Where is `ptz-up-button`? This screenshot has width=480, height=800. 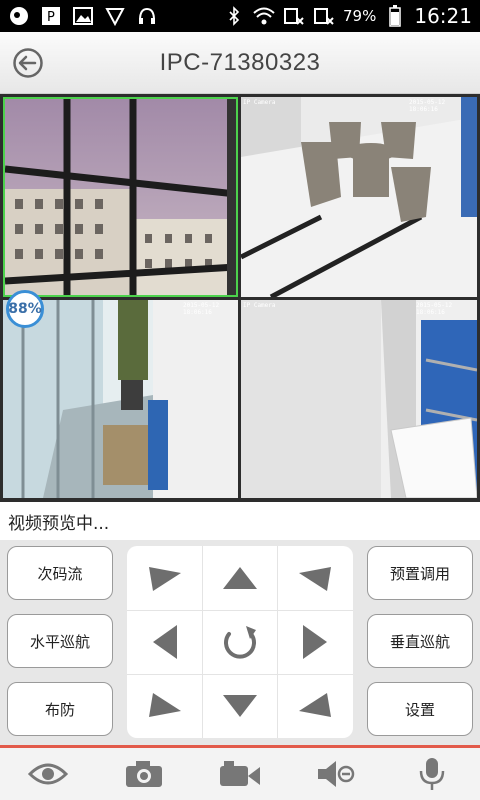 ptz-up-button is located at coordinates (239, 578).